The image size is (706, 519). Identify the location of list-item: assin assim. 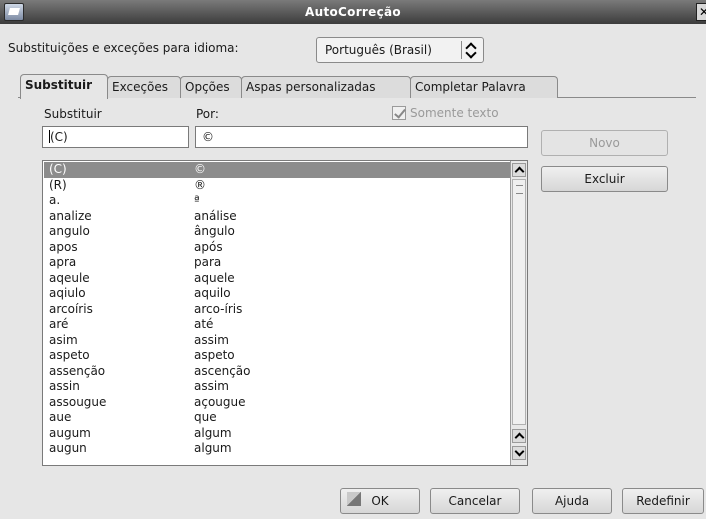
(277, 387).